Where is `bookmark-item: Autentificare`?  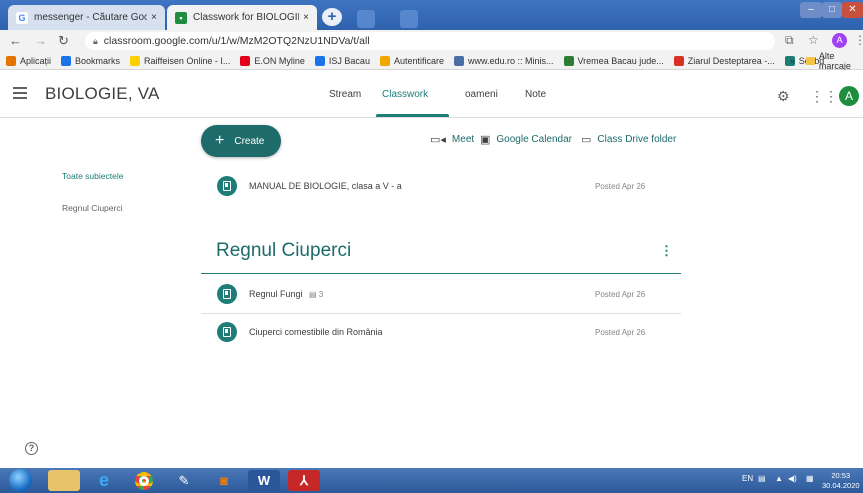 bookmark-item: Autentificare is located at coordinates (411, 60).